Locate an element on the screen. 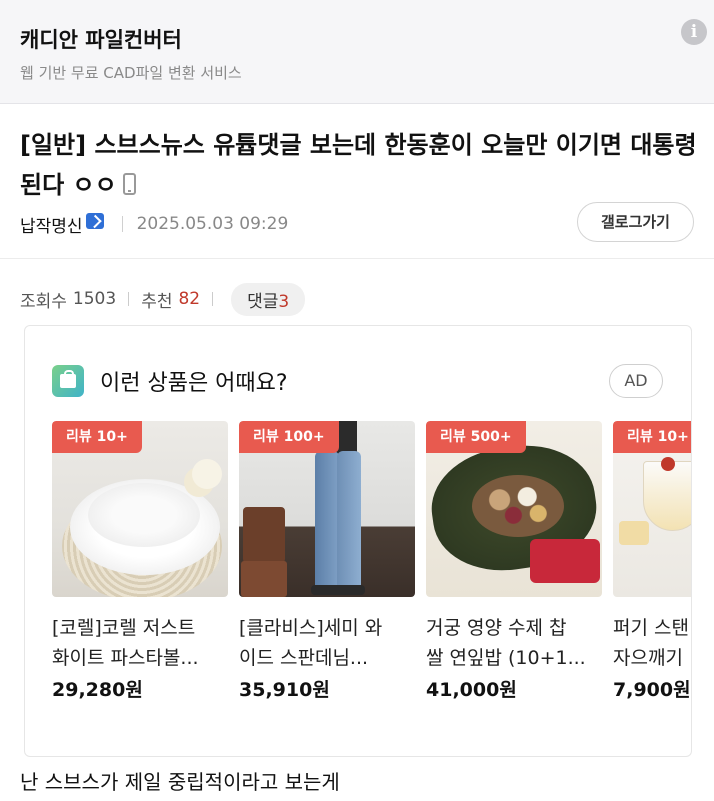 The height and width of the screenshot is (801, 714). review-badge: 리뷰 100+ is located at coordinates (289, 437).